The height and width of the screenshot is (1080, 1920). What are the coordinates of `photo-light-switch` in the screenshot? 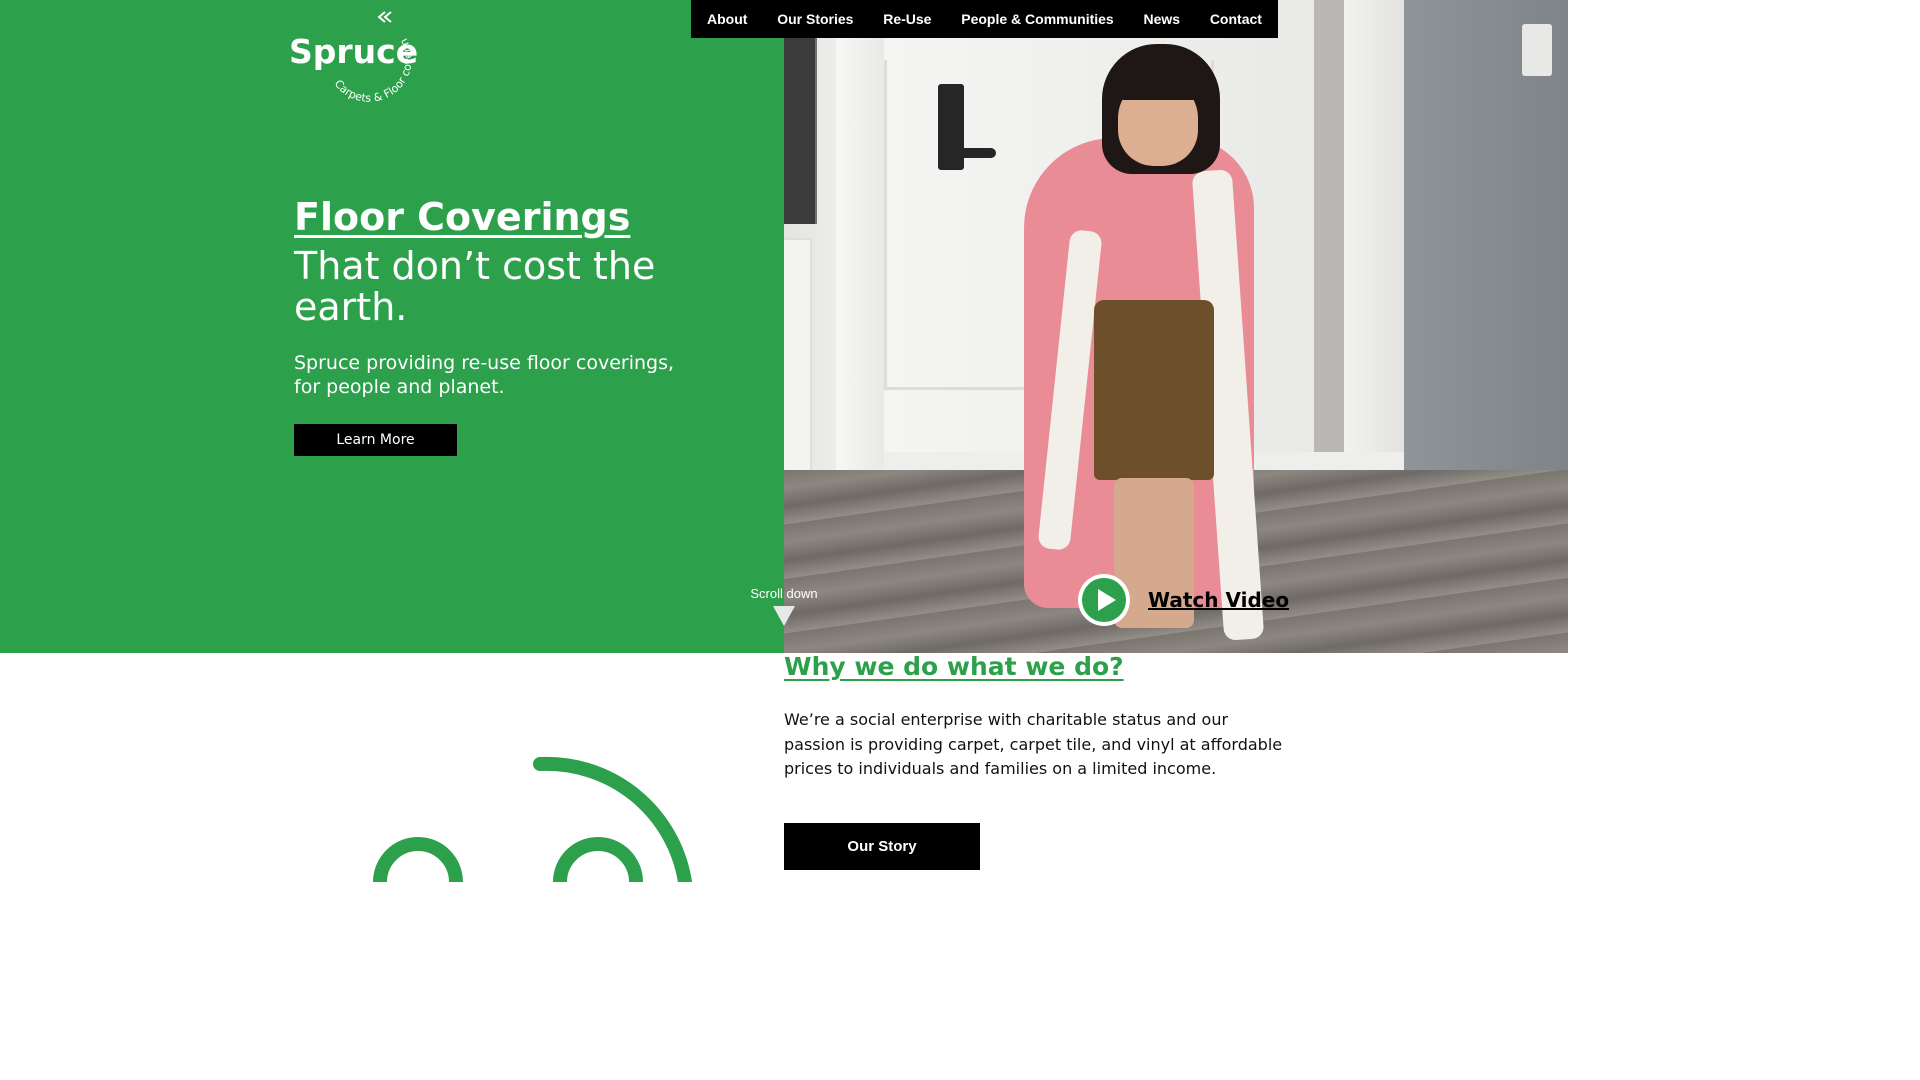 It's located at (1537, 50).